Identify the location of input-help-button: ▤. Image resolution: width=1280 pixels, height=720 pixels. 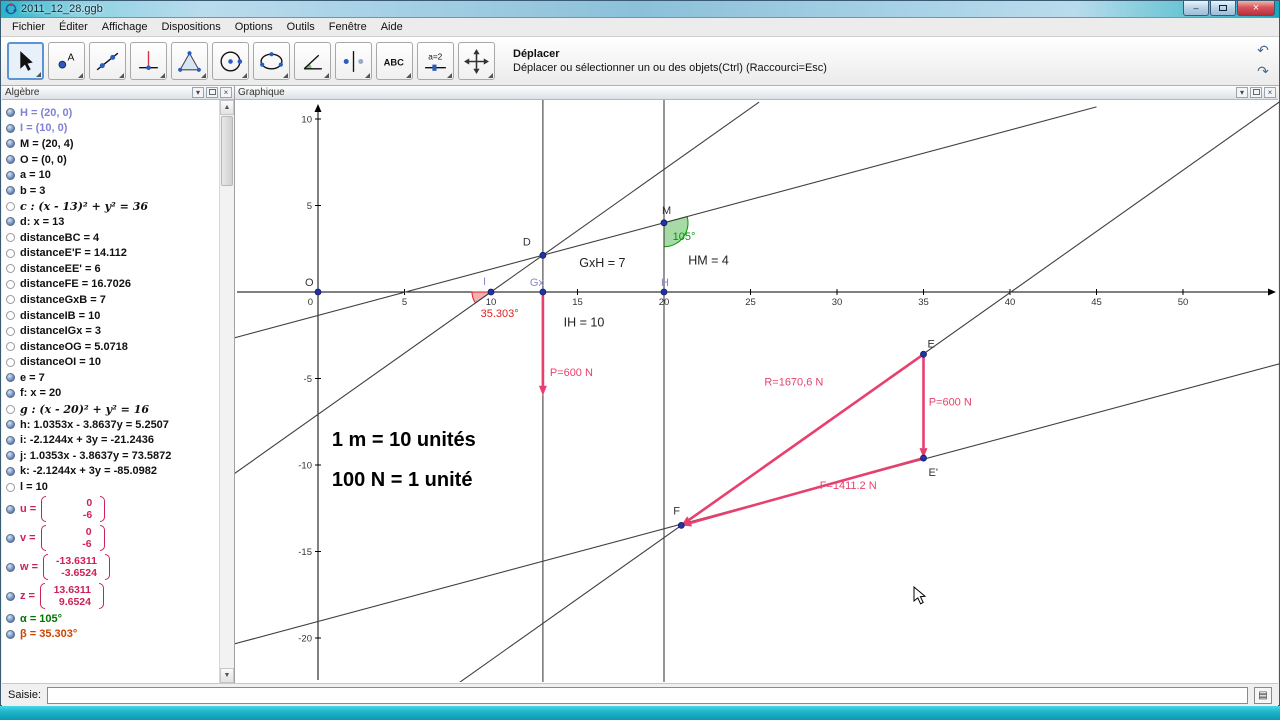
(1263, 695).